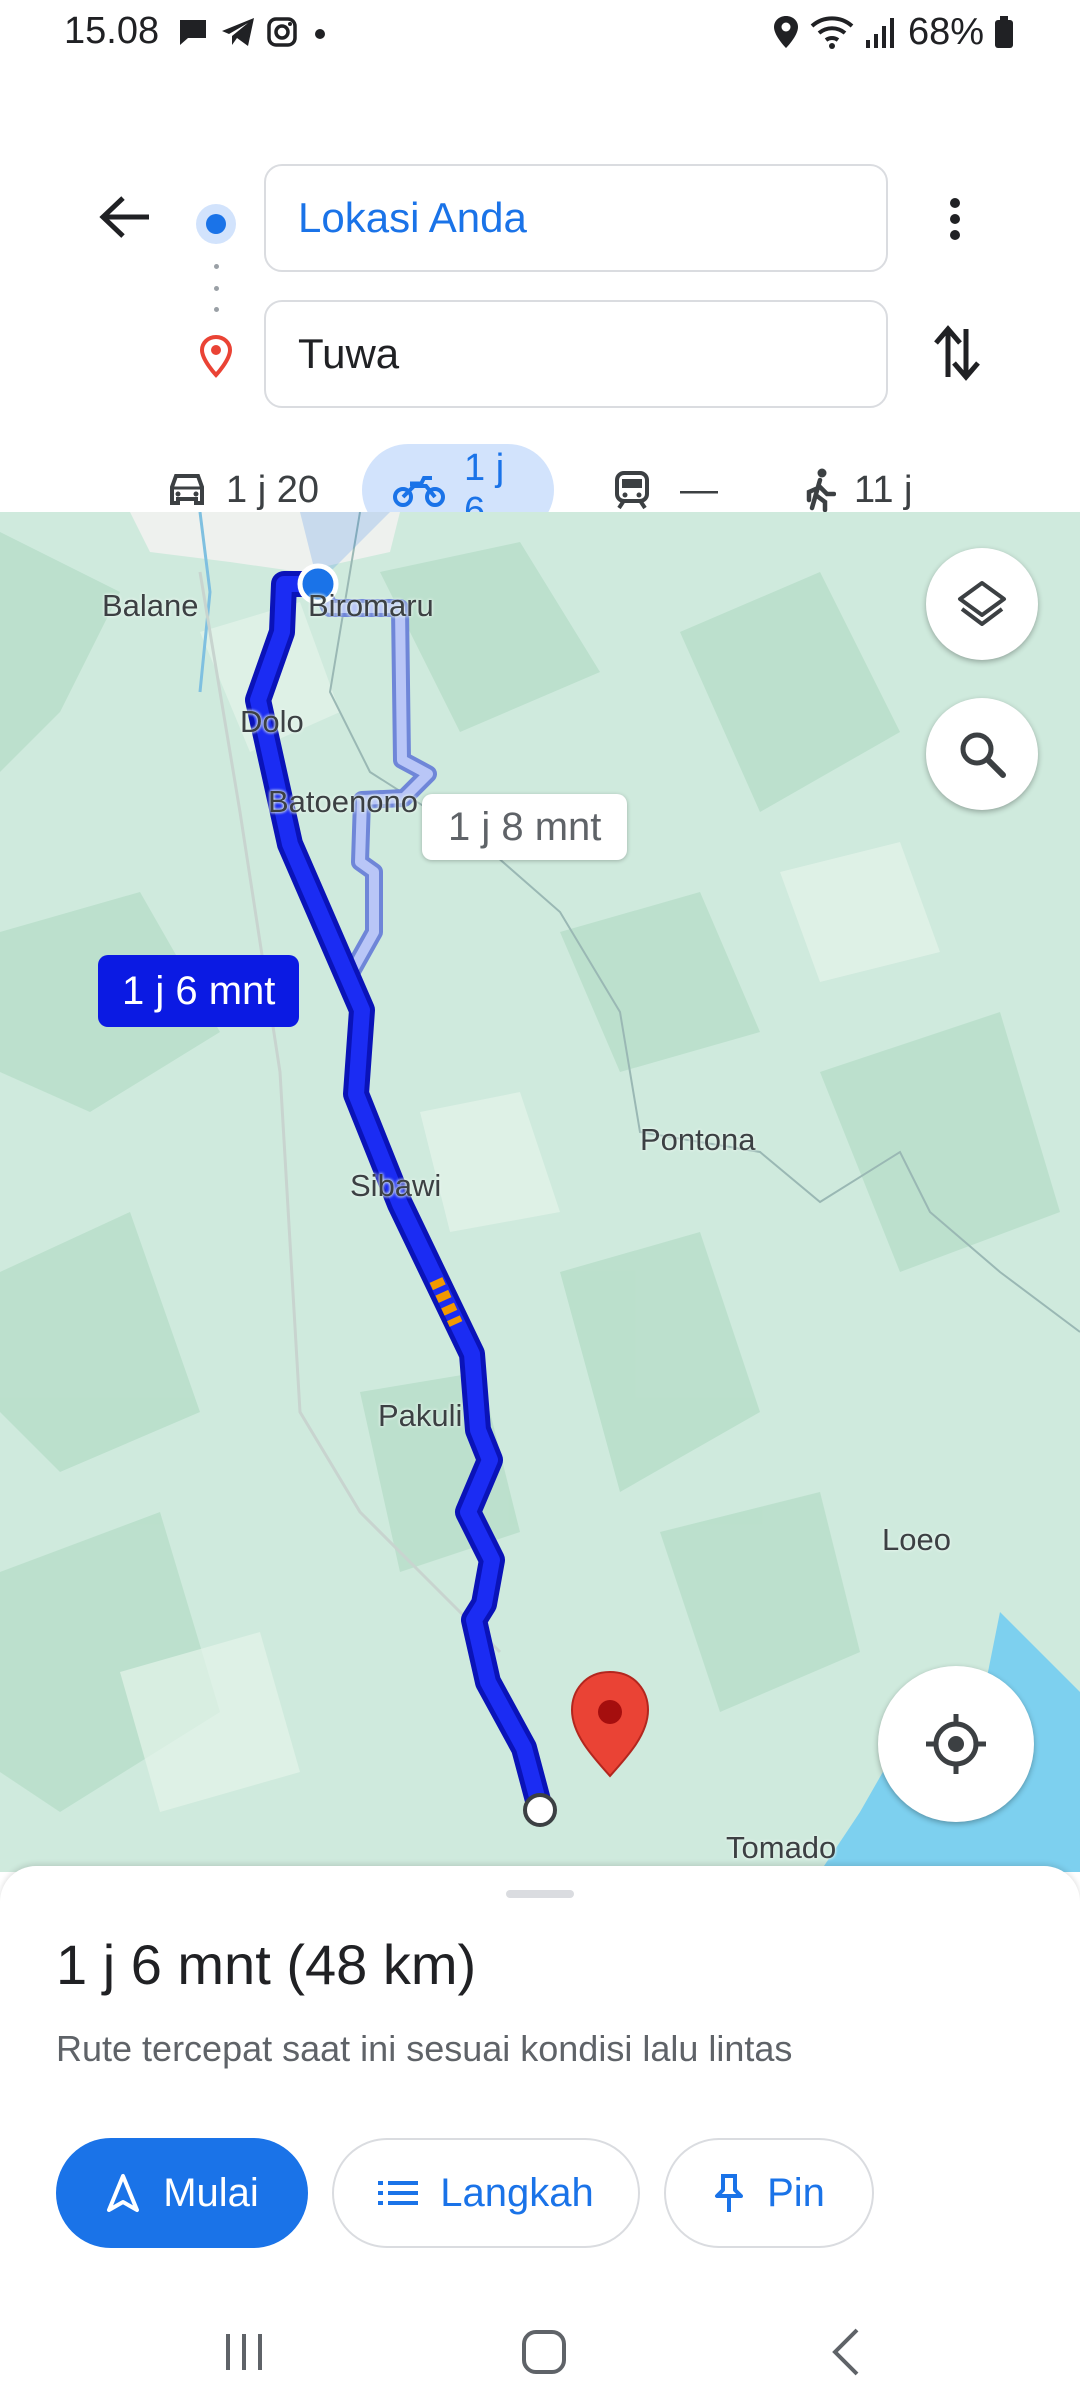  I want to click on place-label: Loeo, so click(916, 1539).